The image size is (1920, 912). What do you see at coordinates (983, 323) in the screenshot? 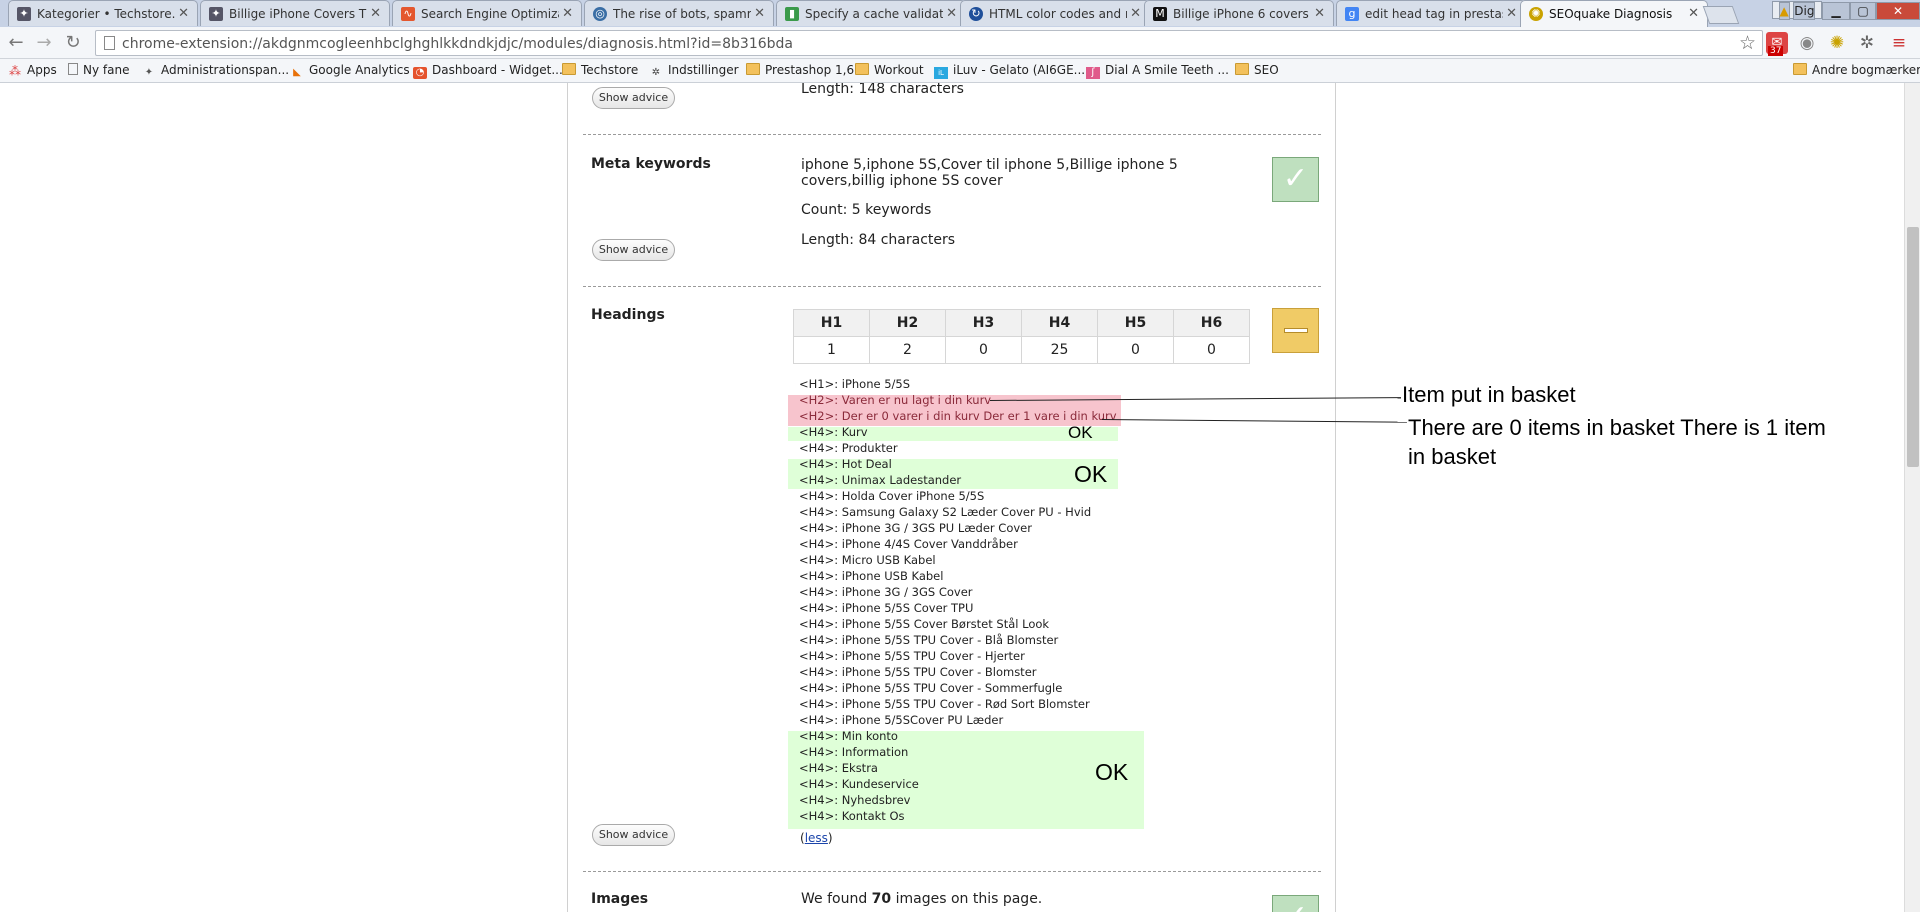
I see `header-h3: H3` at bounding box center [983, 323].